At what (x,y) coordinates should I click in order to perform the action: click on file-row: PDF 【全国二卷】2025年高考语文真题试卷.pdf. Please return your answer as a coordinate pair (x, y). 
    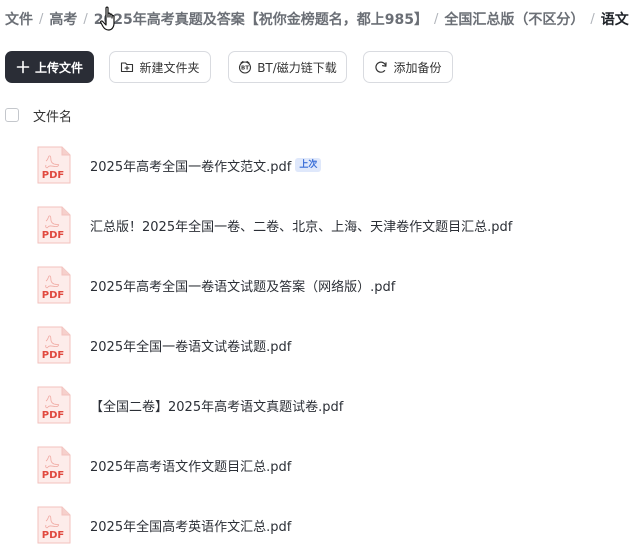
    Looking at the image, I should click on (317, 405).